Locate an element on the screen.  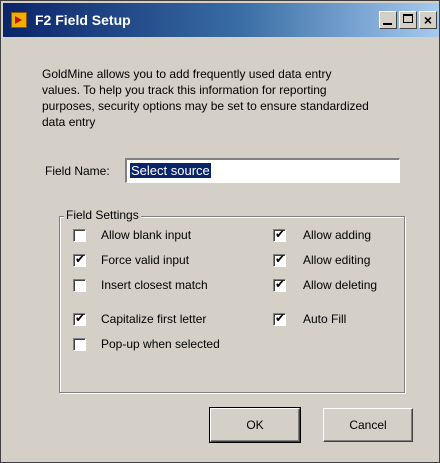
close-button: × is located at coordinates (428, 20).